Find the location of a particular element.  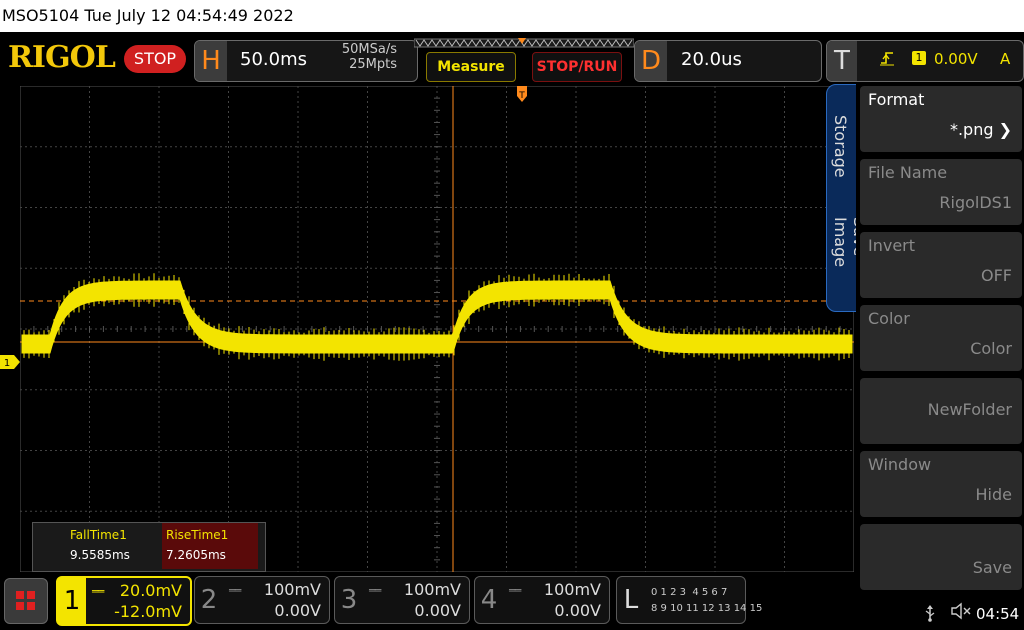

title-text: MSO5104 Tue July 12 04:54:49 2022 is located at coordinates (148, 15).